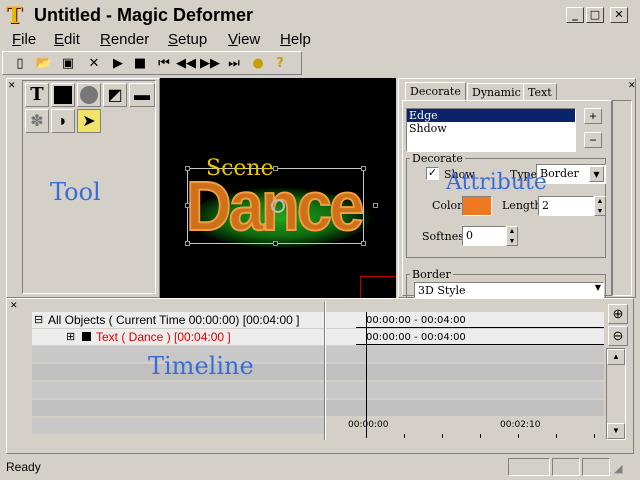  Describe the element at coordinates (140, 64) in the screenshot. I see `stop-icon: ■` at that location.